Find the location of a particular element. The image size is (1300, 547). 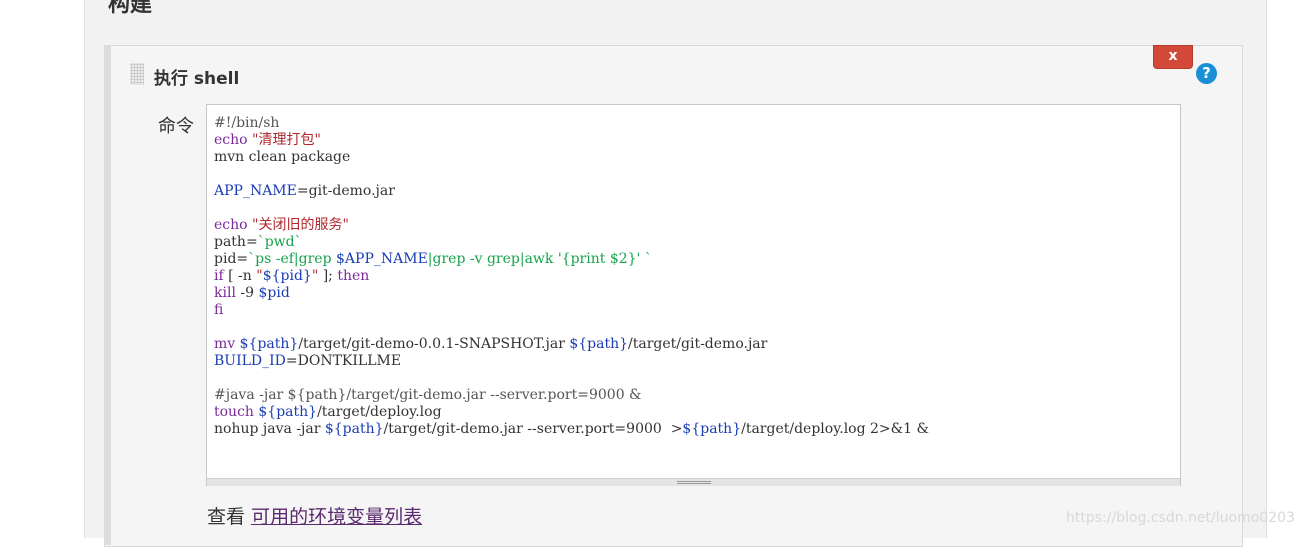

command-label: 命令 is located at coordinates (176, 126).